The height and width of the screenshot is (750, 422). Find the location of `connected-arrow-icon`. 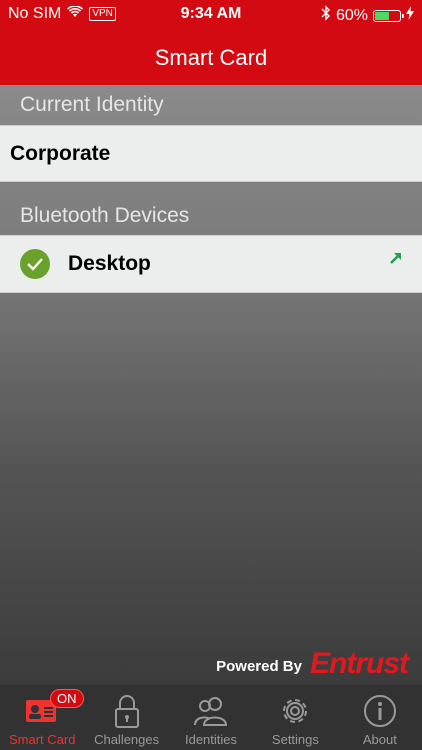

connected-arrow-icon is located at coordinates (396, 260).